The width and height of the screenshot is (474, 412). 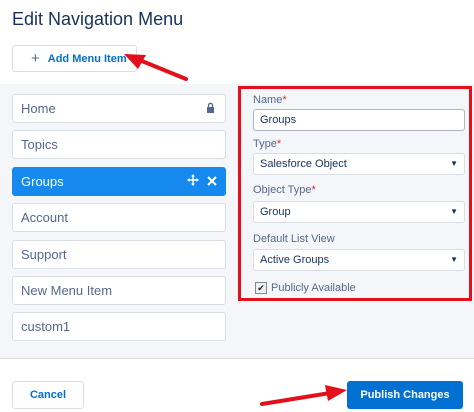 What do you see at coordinates (359, 260) in the screenshot?
I see `default-list-view-select: Active Groups ▼` at bounding box center [359, 260].